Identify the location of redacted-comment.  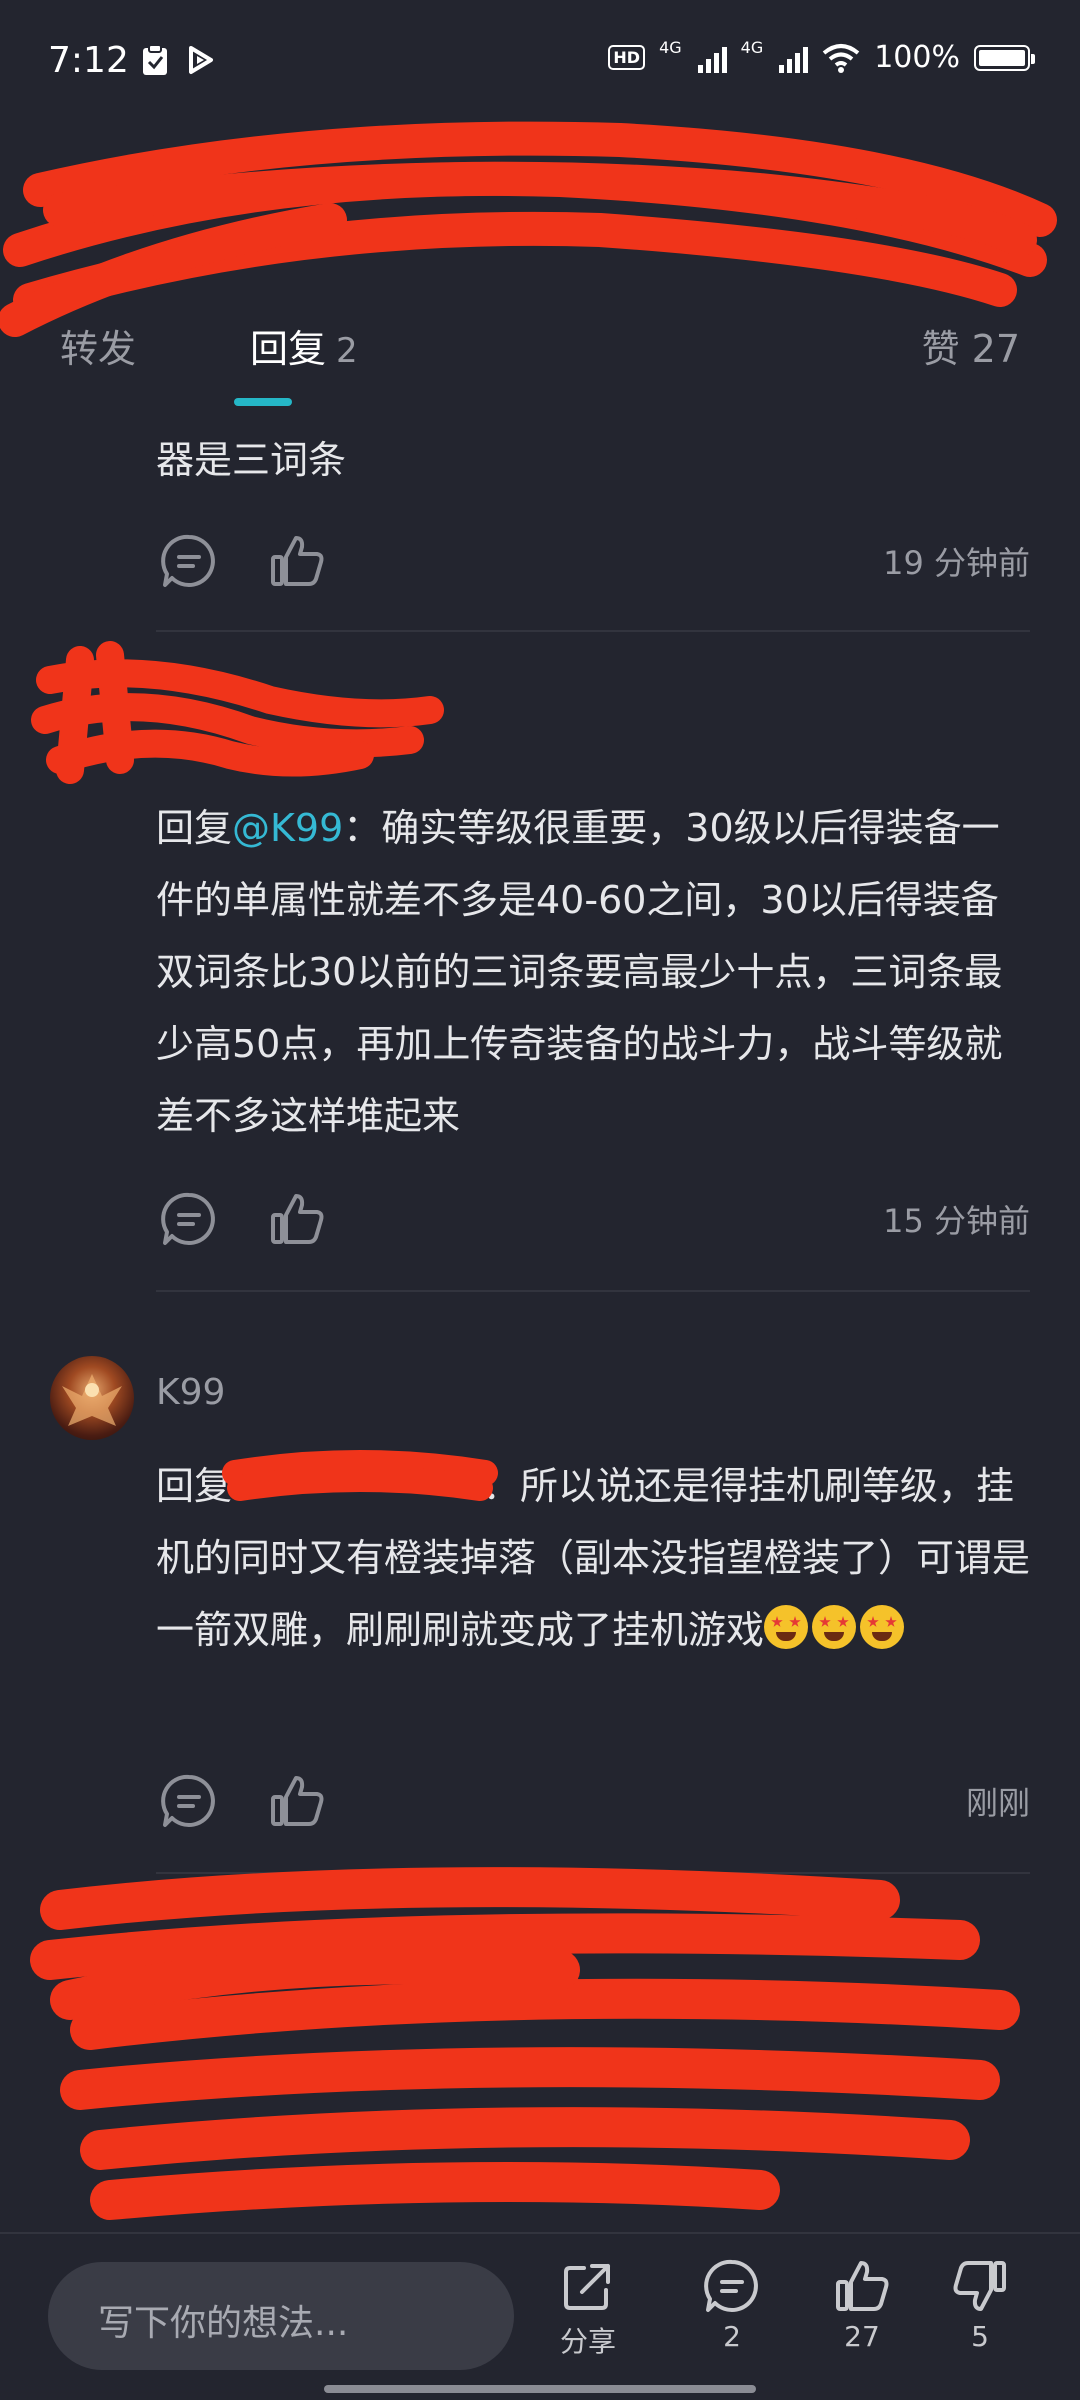
(525, 2043).